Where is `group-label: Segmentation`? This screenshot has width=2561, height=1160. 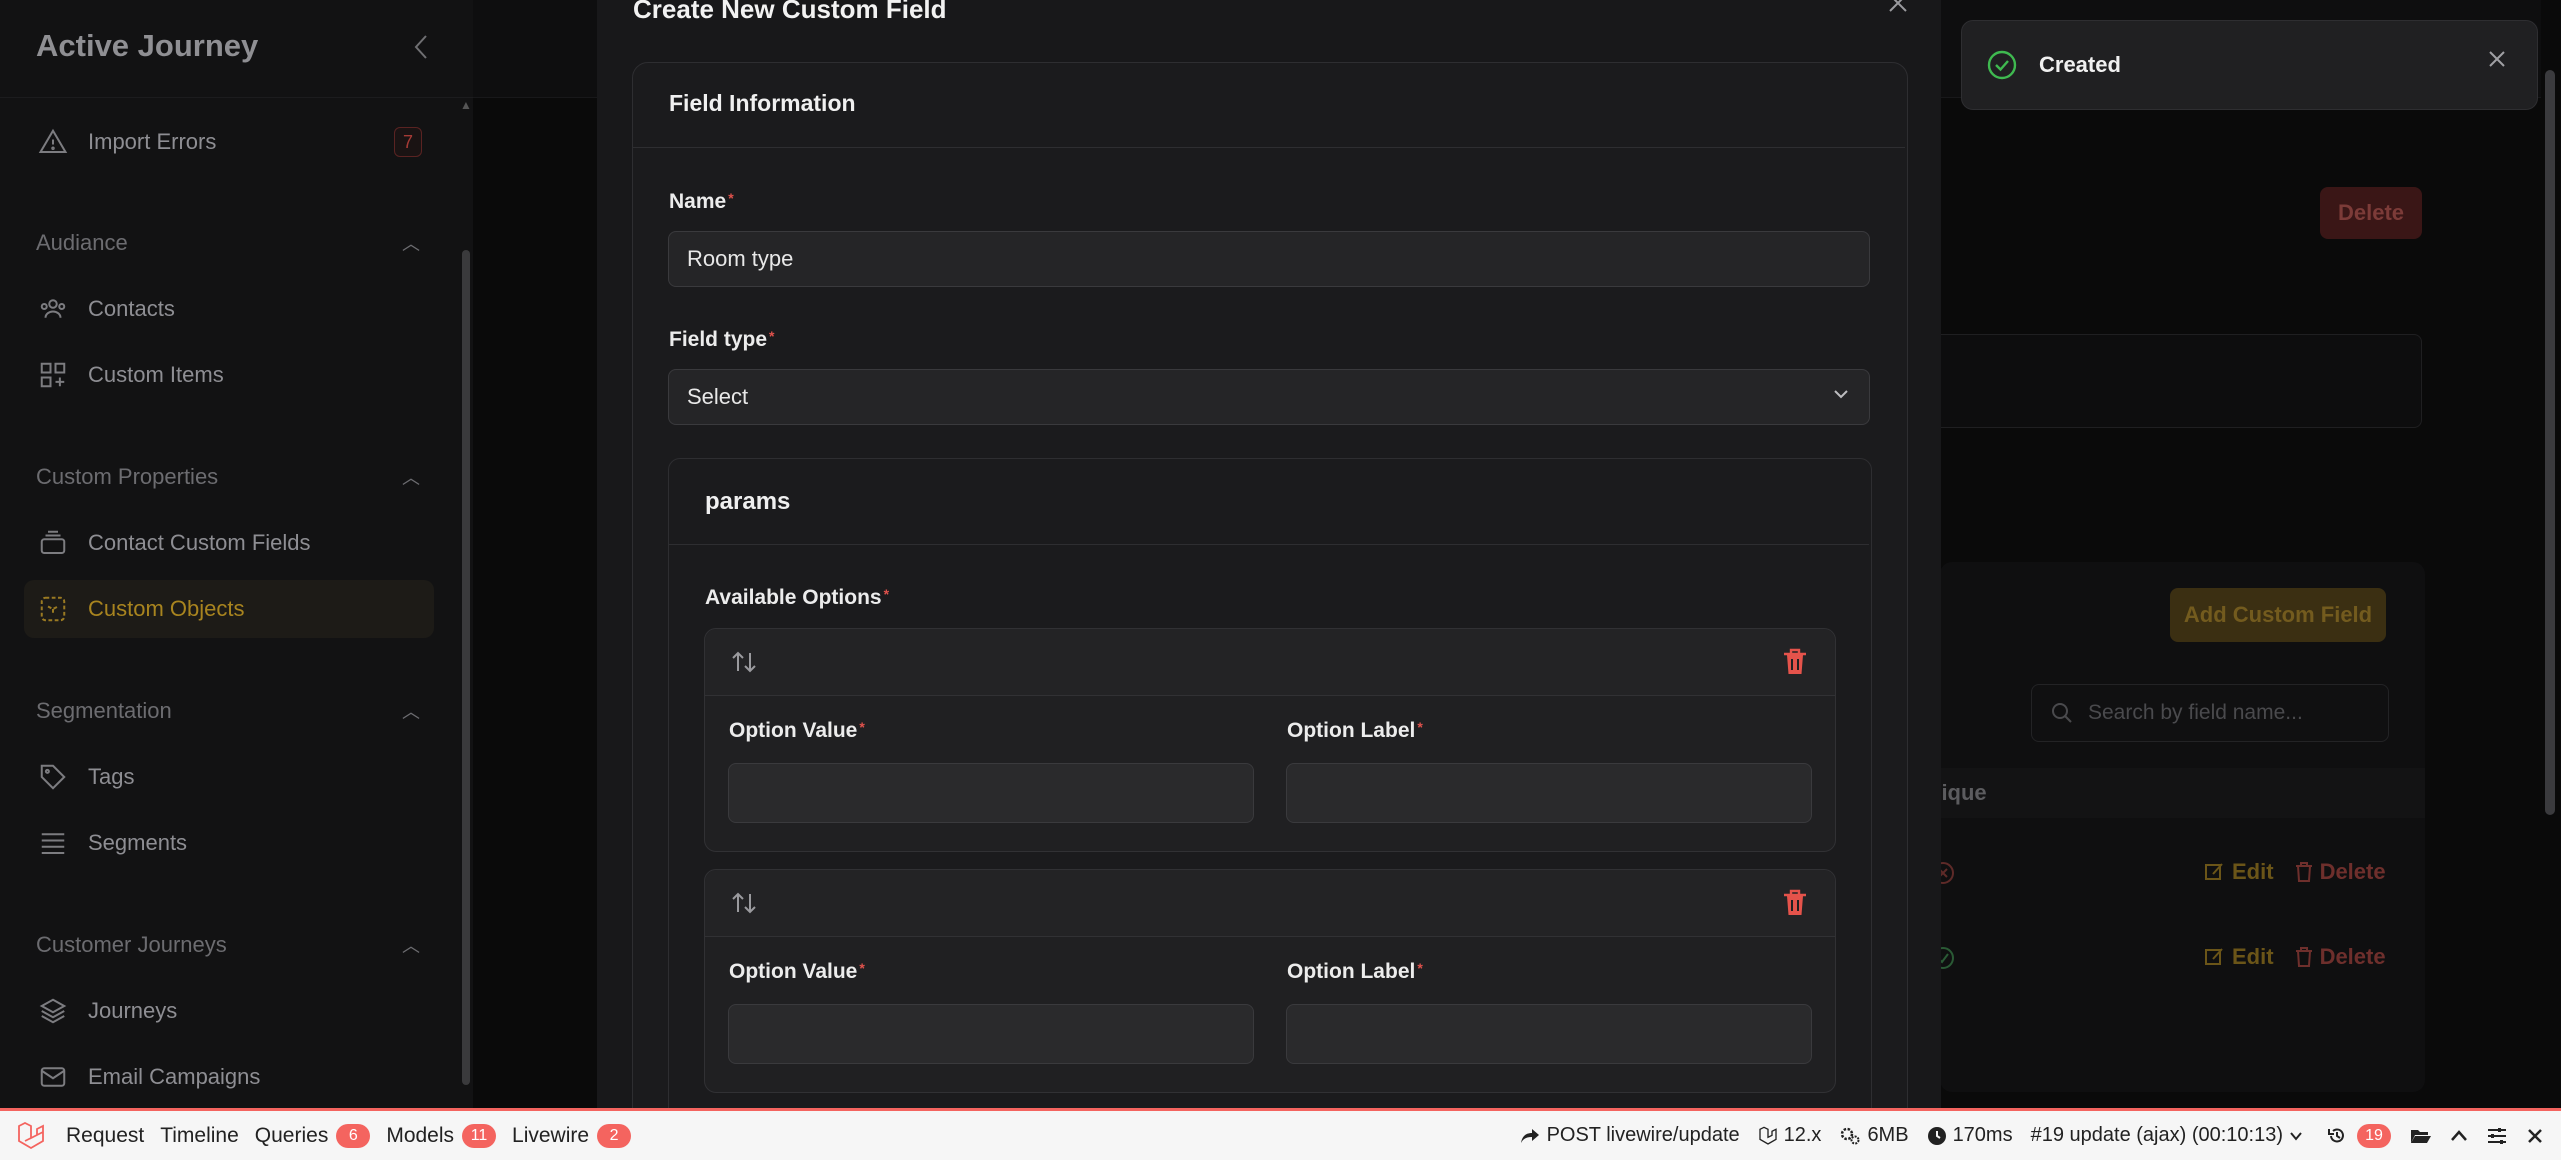
group-label: Segmentation is located at coordinates (104, 710).